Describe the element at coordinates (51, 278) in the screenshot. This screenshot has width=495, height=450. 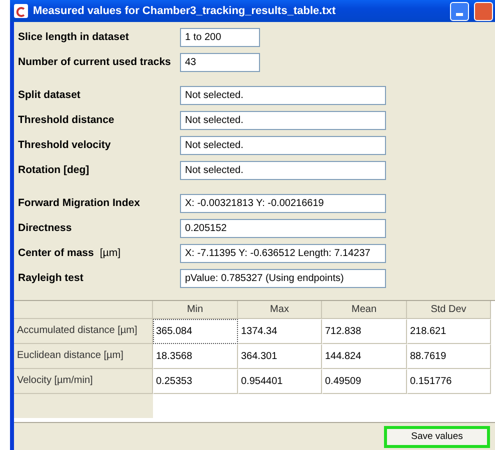
I see `field-label: Rayleigh test` at that location.